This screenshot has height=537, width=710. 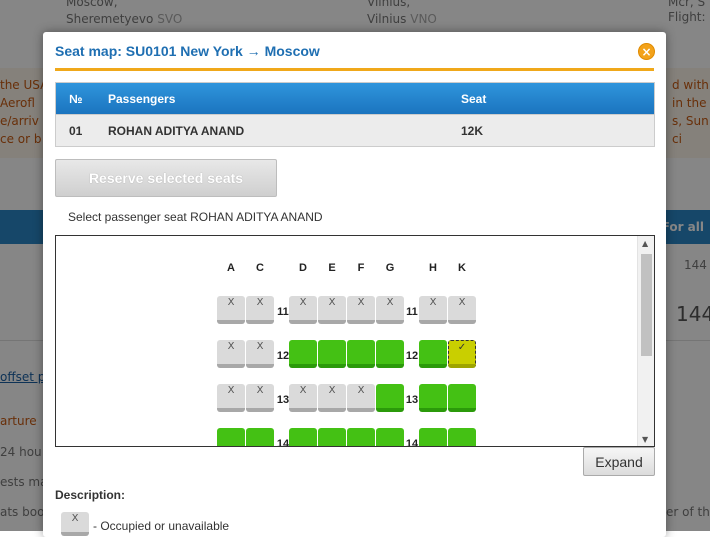 What do you see at coordinates (462, 354) in the screenshot?
I see `seat-12k: ✓` at bounding box center [462, 354].